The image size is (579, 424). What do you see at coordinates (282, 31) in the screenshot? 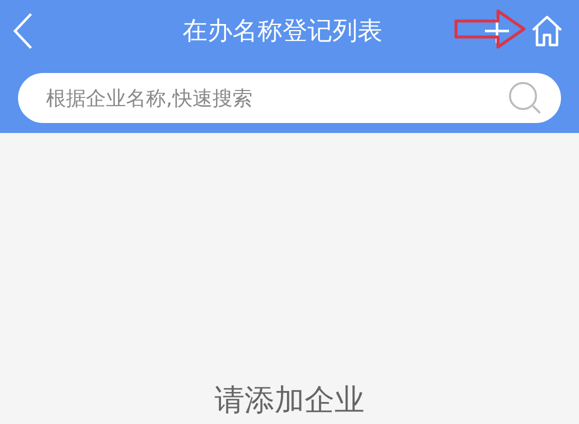
I see `page-title: 在办名称登记列表` at bounding box center [282, 31].